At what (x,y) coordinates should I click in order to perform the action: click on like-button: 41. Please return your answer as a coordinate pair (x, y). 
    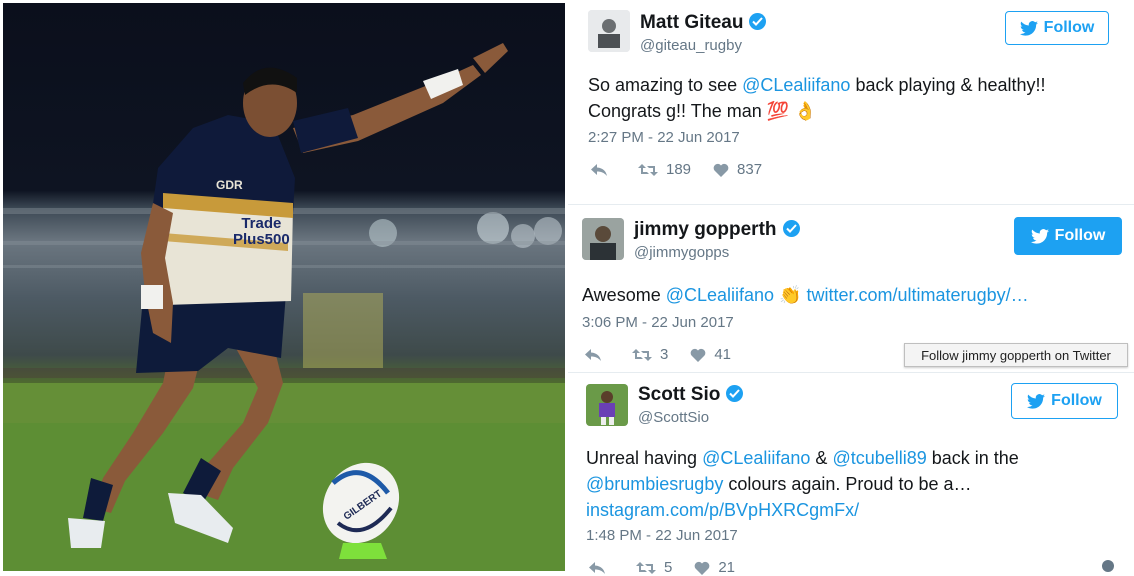
    Looking at the image, I should click on (710, 354).